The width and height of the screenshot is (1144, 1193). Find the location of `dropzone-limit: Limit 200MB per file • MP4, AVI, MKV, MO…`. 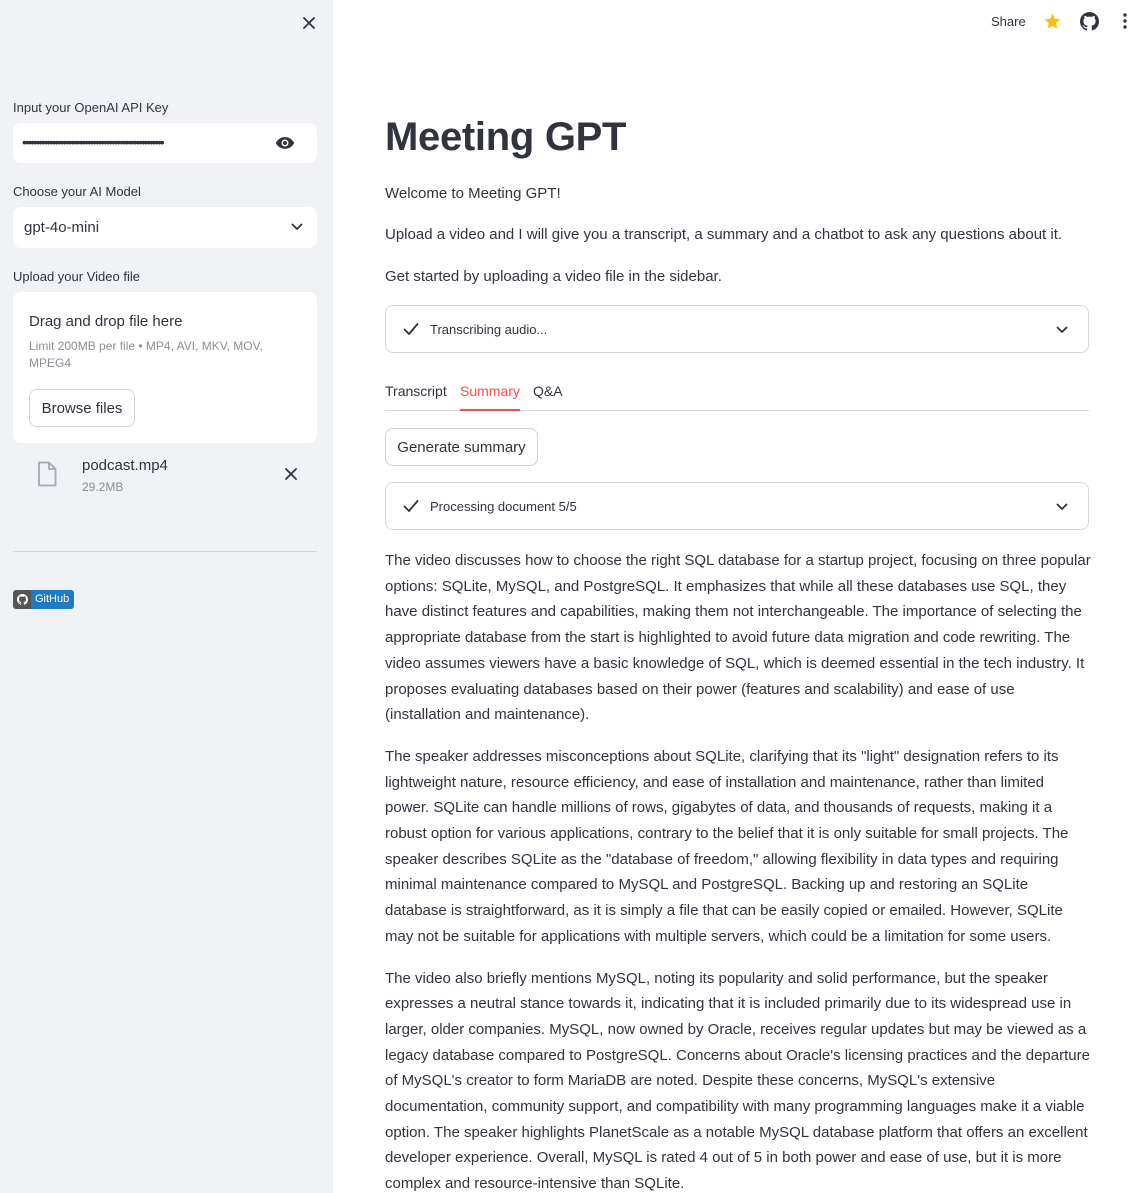

dropzone-limit: Limit 200MB per file • MP4, AVI, MKV, MO… is located at coordinates (146, 354).